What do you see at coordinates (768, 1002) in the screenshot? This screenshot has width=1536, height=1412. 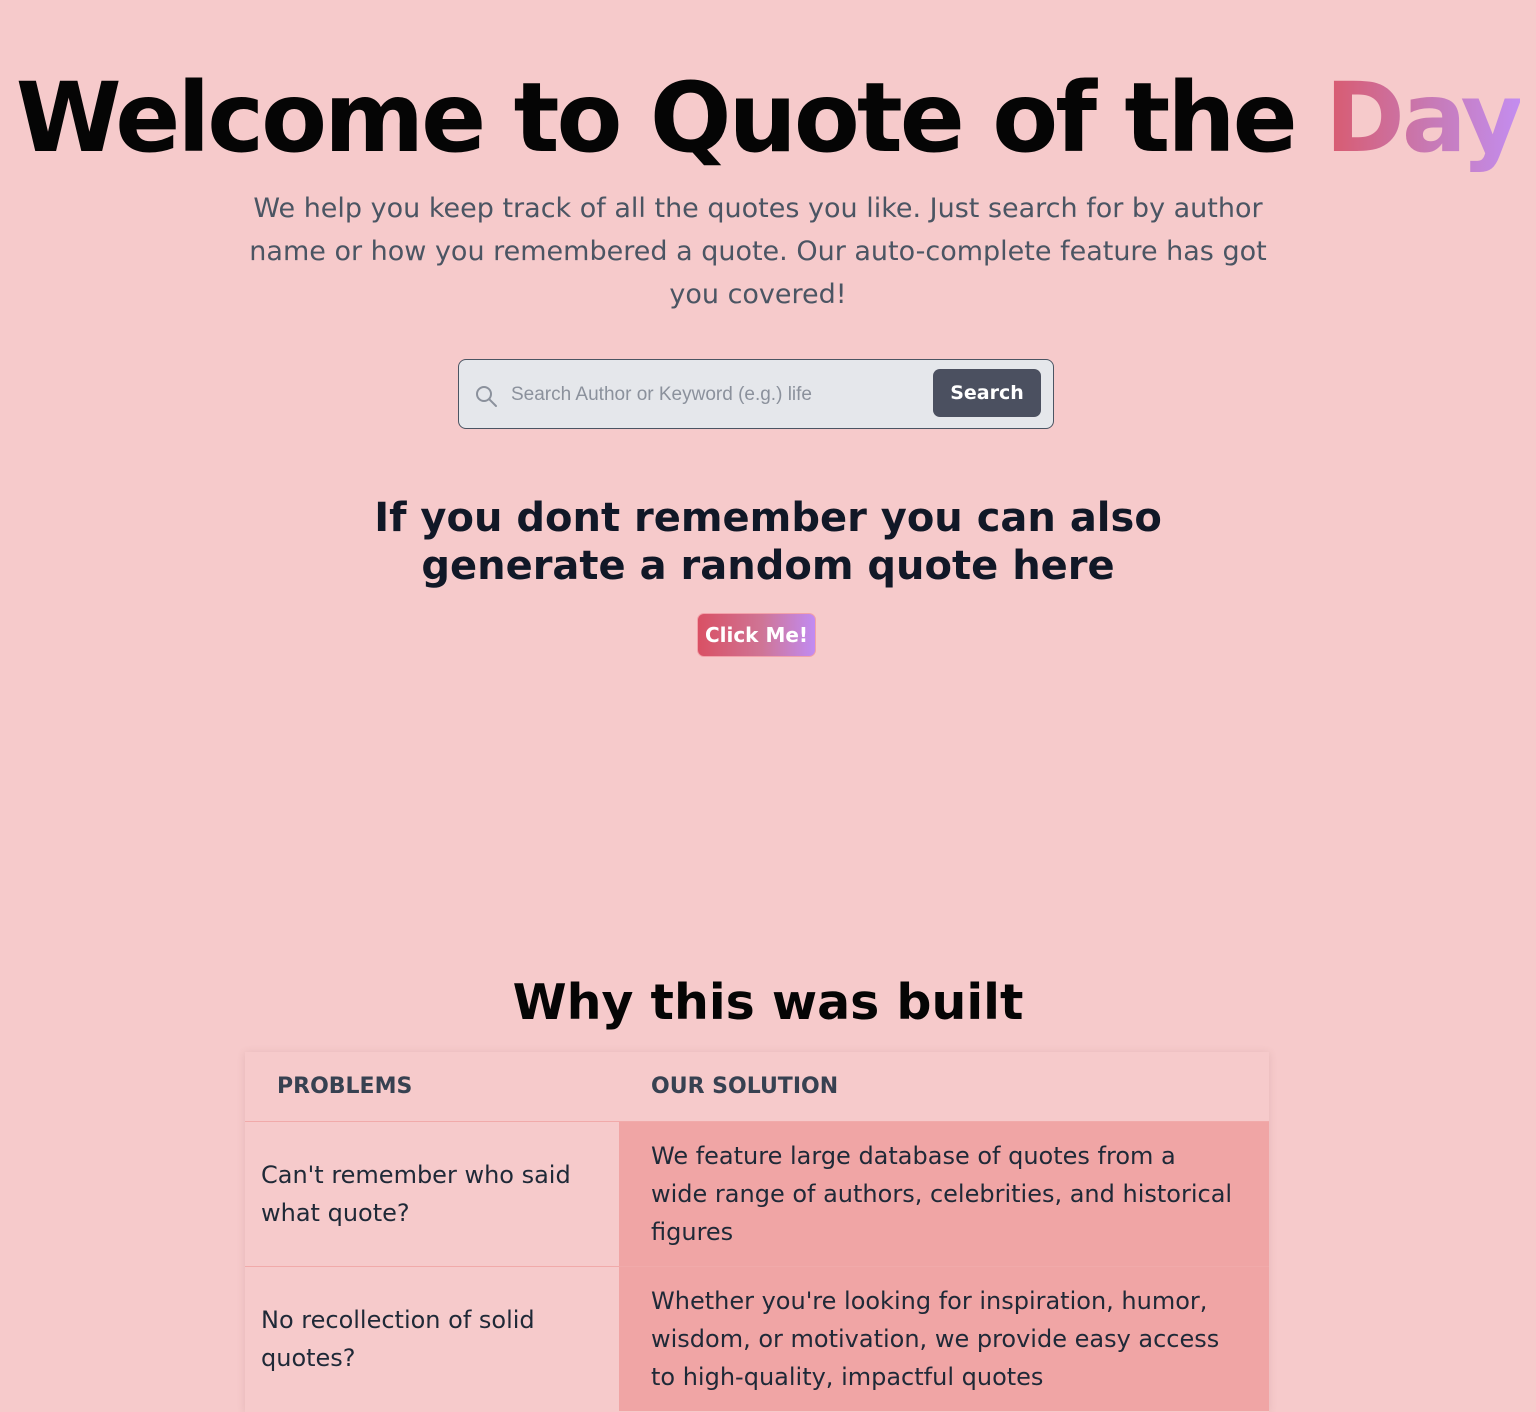 I see `why-built-title: Why this was built` at bounding box center [768, 1002].